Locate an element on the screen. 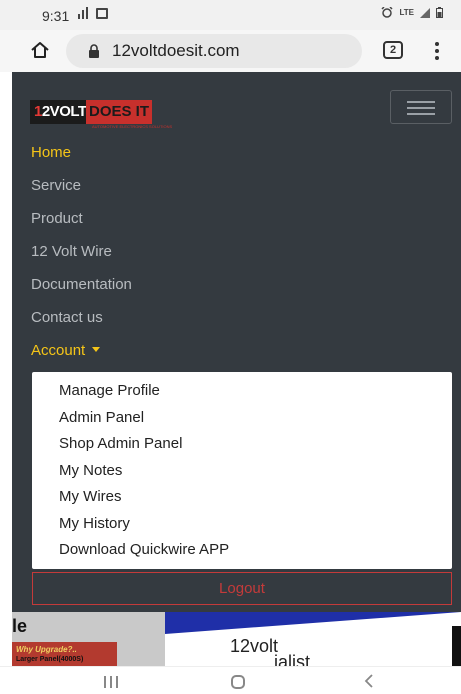 This screenshot has height=694, width=461. logo-text-part1: 12VOLT is located at coordinates (60, 112).